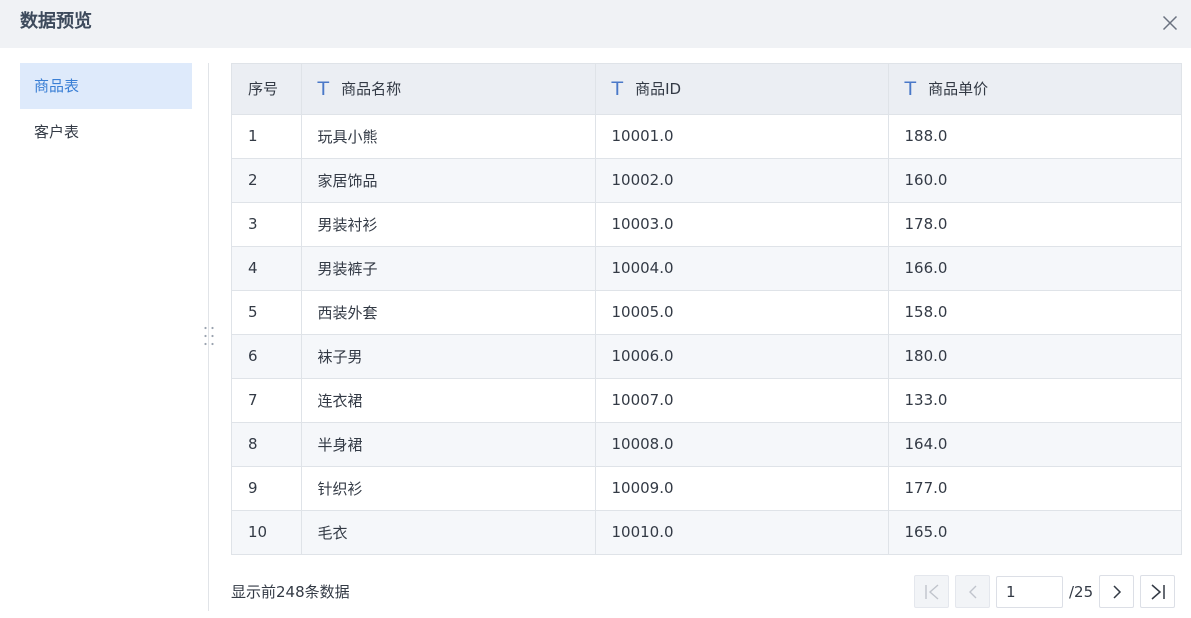 This screenshot has height=618, width=1191. Describe the element at coordinates (1034, 89) in the screenshot. I see `column-header-price: T 商品单价` at that location.